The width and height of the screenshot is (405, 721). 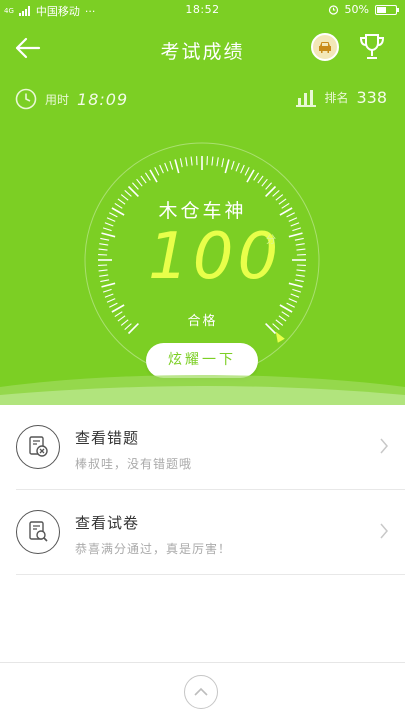 What do you see at coordinates (202, 319) in the screenshot?
I see `pass-status: 合格` at bounding box center [202, 319].